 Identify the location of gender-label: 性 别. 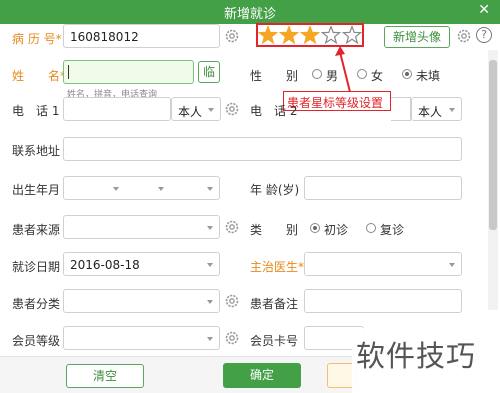
(274, 76).